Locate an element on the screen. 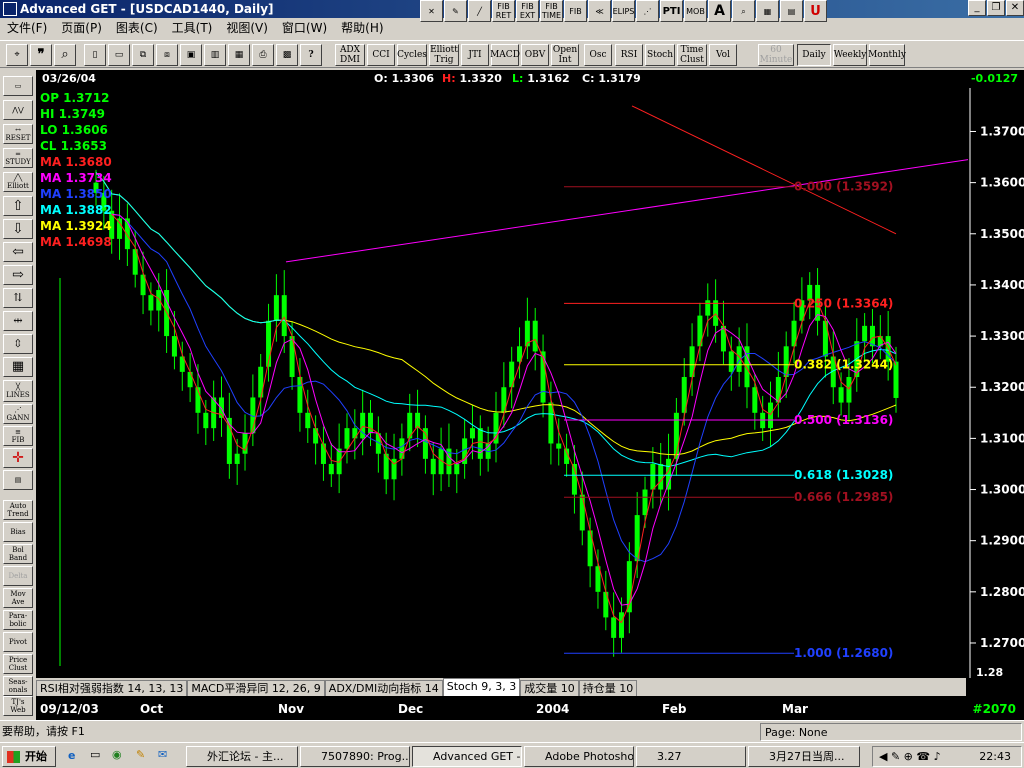  search-icon: ⌕ is located at coordinates (65, 55).